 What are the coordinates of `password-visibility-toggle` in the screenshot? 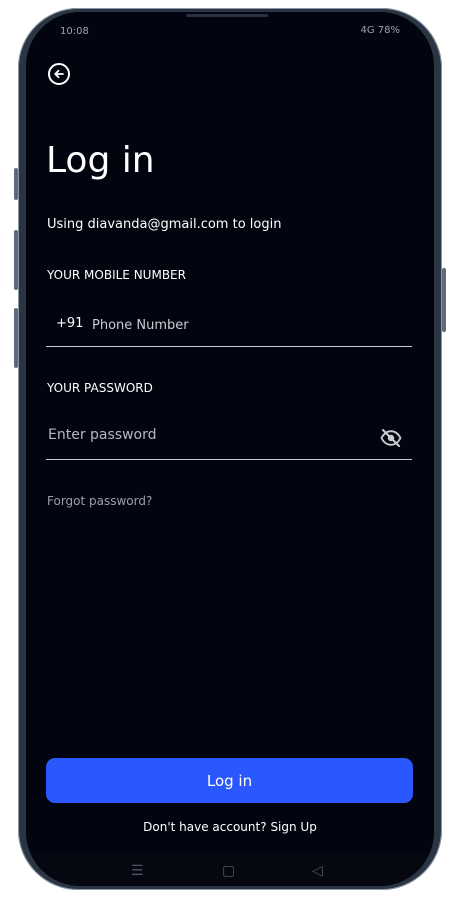 It's located at (391, 438).